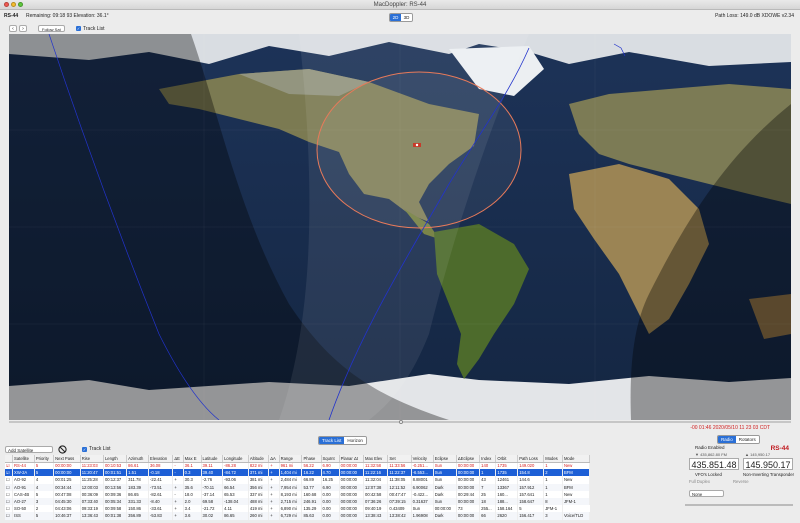 Image resolution: width=800 pixels, height=523 pixels. I want to click on column-header: Longitude, so click(235, 459).